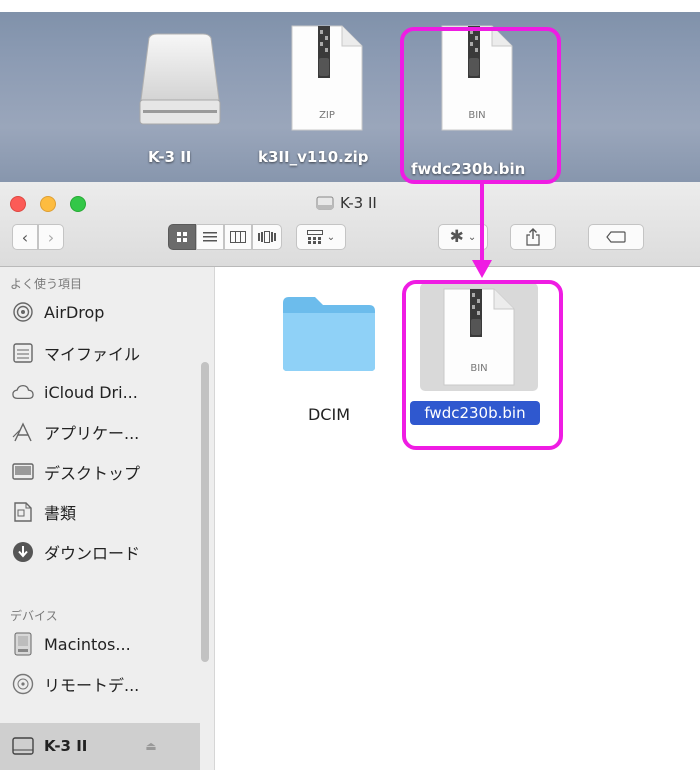 The height and width of the screenshot is (770, 700). I want to click on sidebar-item-label: デスクトップ, so click(92, 473).